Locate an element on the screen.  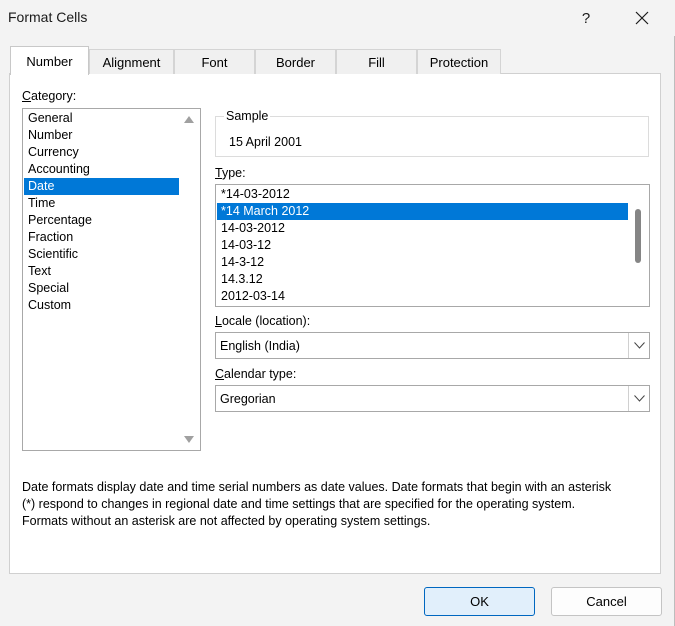
category-scrollbar is located at coordinates (189, 279).